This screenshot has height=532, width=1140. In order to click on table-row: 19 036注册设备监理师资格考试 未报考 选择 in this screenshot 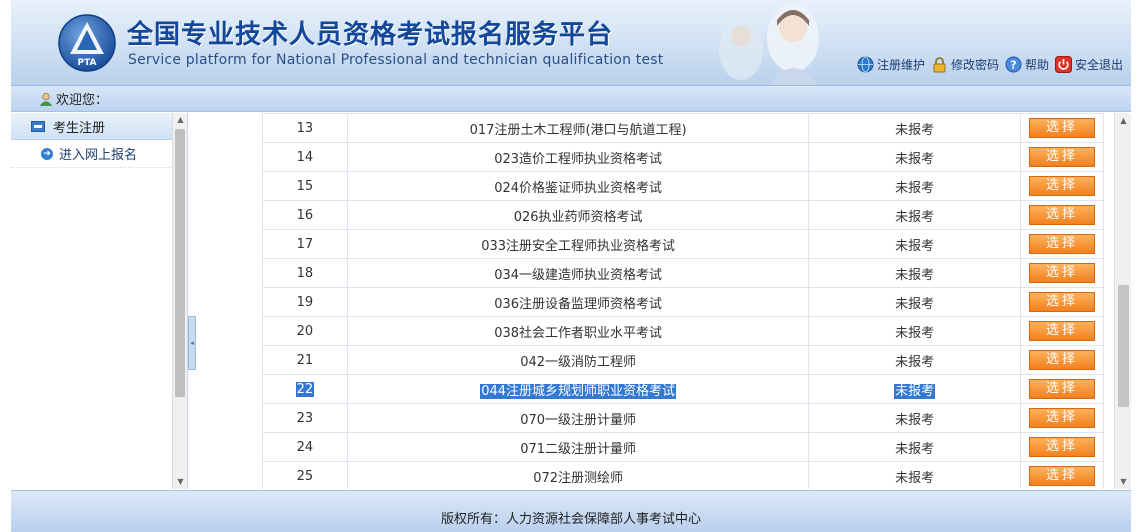, I will do `click(683, 302)`.